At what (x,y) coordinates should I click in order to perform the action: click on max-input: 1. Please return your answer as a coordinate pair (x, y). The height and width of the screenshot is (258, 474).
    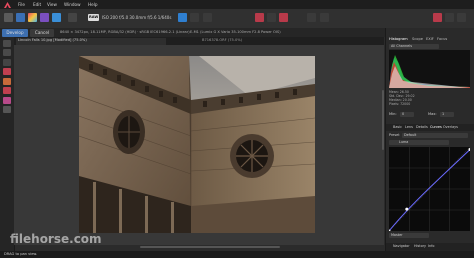
    Looking at the image, I should click on (447, 114).